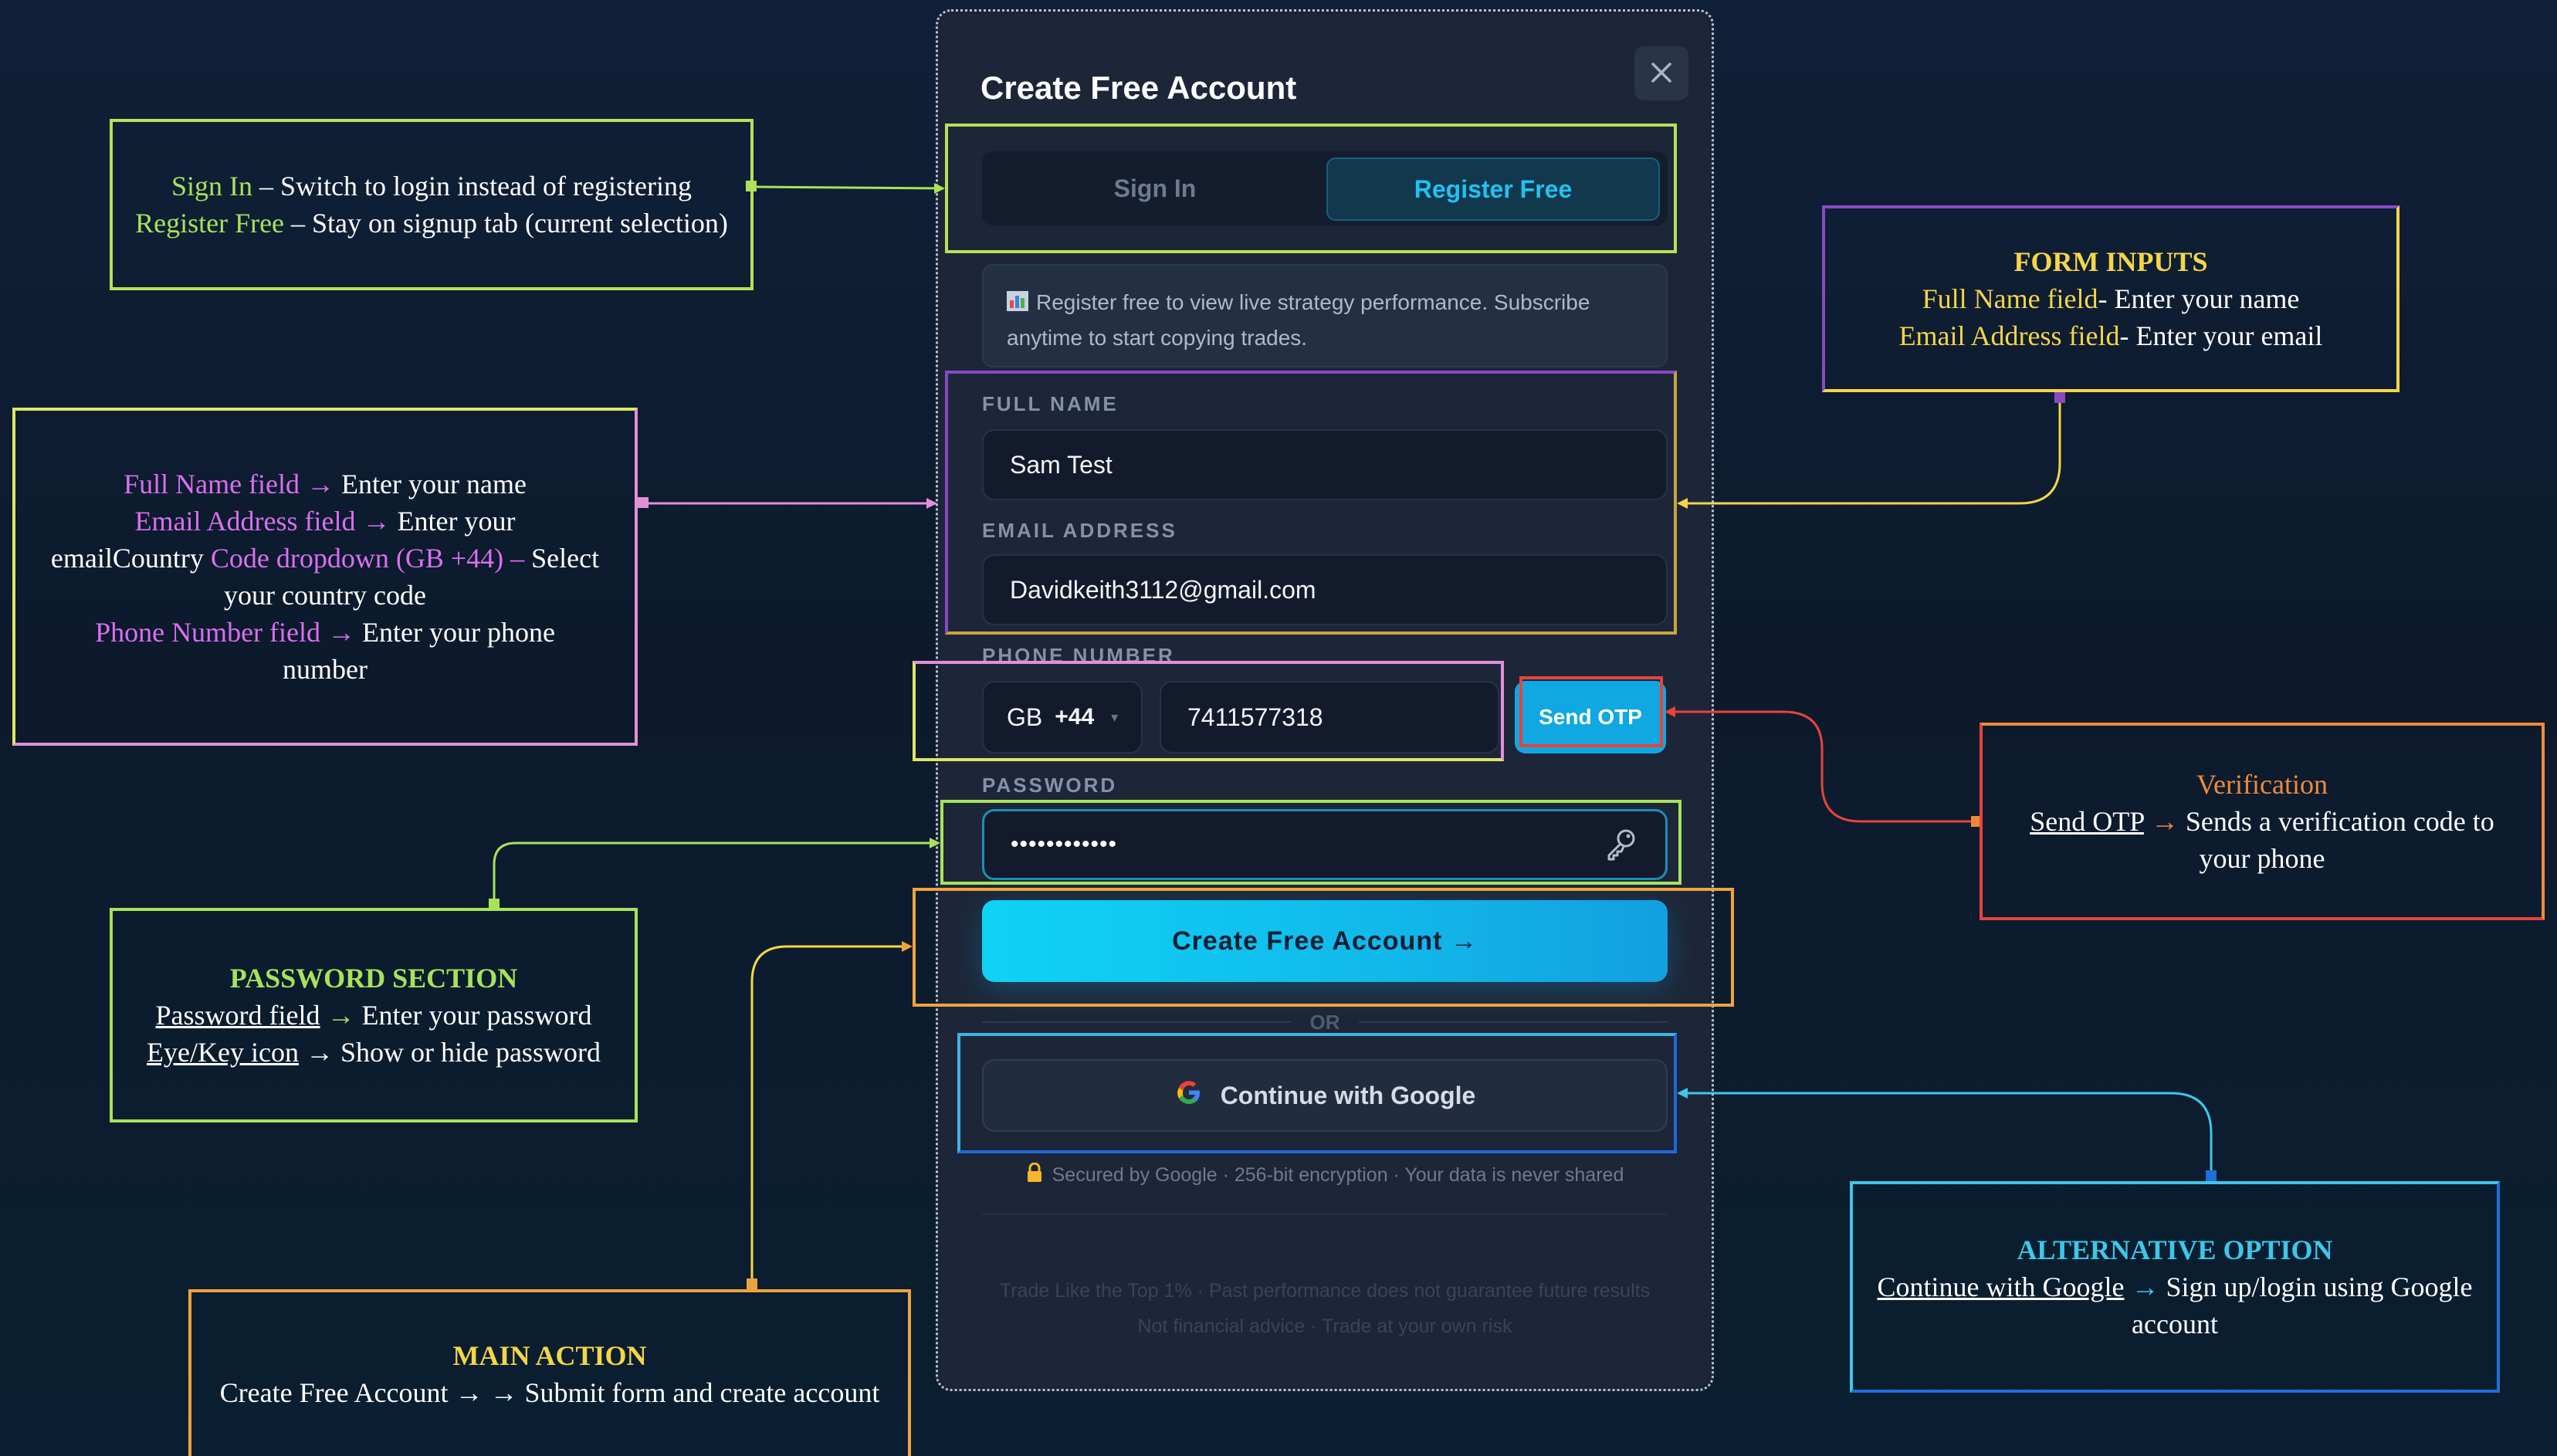 The image size is (2557, 1456). Describe the element at coordinates (81, 558) in the screenshot. I see `ann-email-cont: email` at that location.